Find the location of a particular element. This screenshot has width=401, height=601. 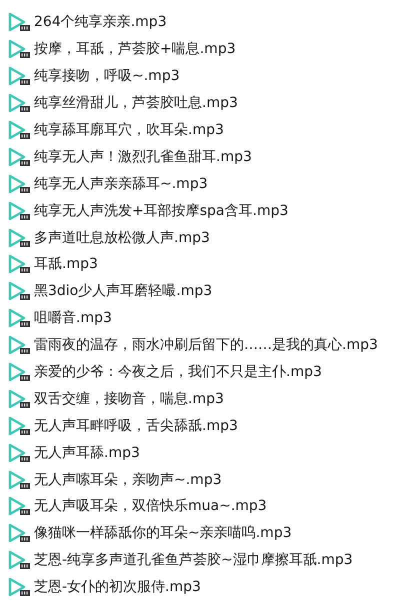

file-name: 咀嚼音.mp3 is located at coordinates (73, 318).